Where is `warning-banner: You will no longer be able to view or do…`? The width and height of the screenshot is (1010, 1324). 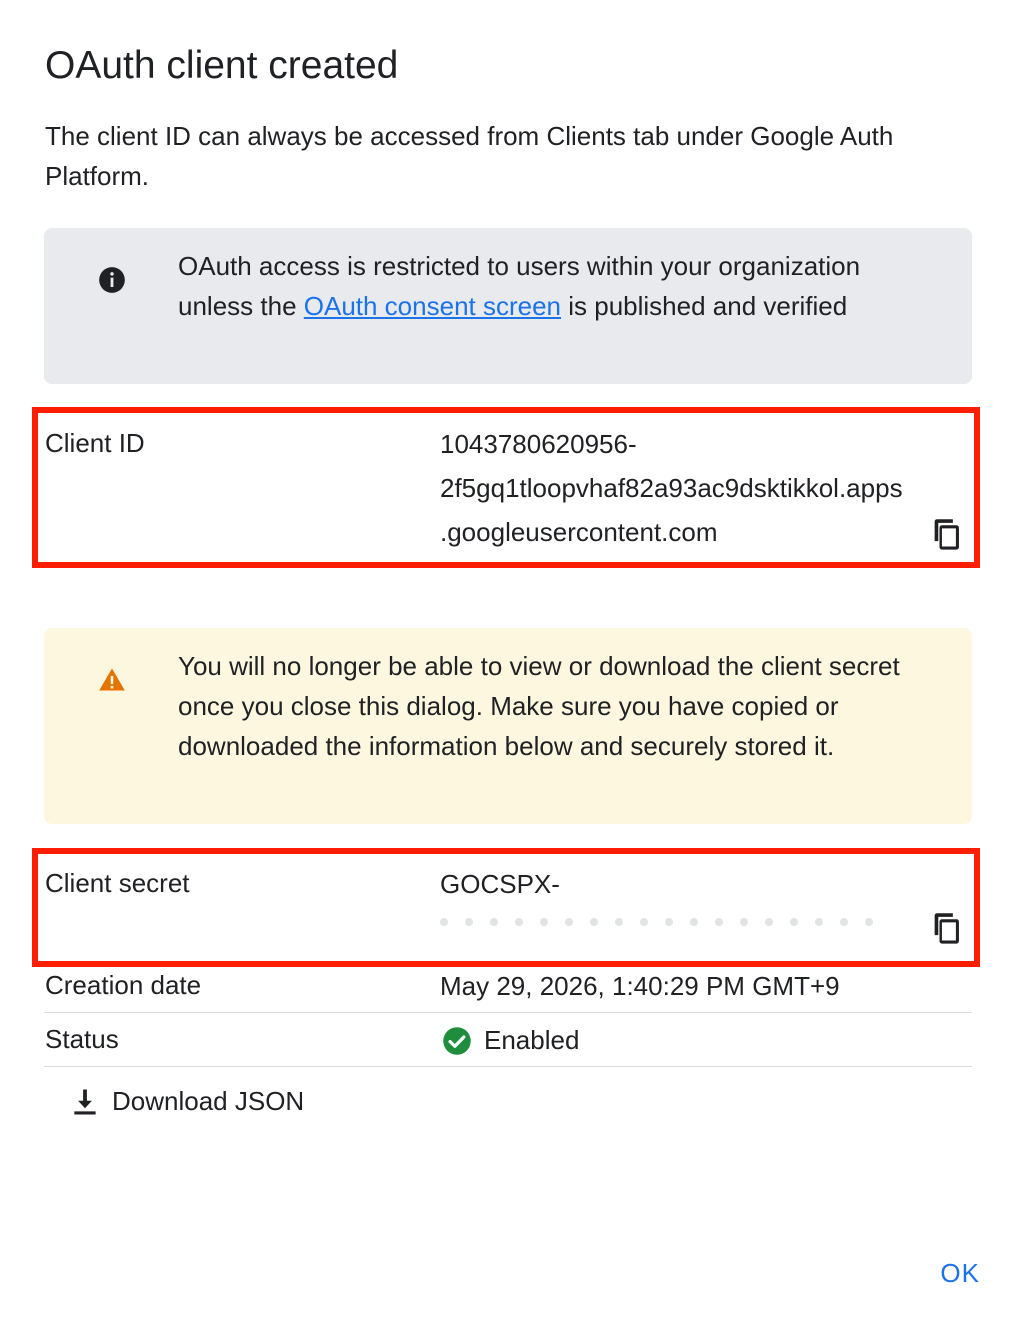 warning-banner: You will no longer be able to view or do… is located at coordinates (508, 726).